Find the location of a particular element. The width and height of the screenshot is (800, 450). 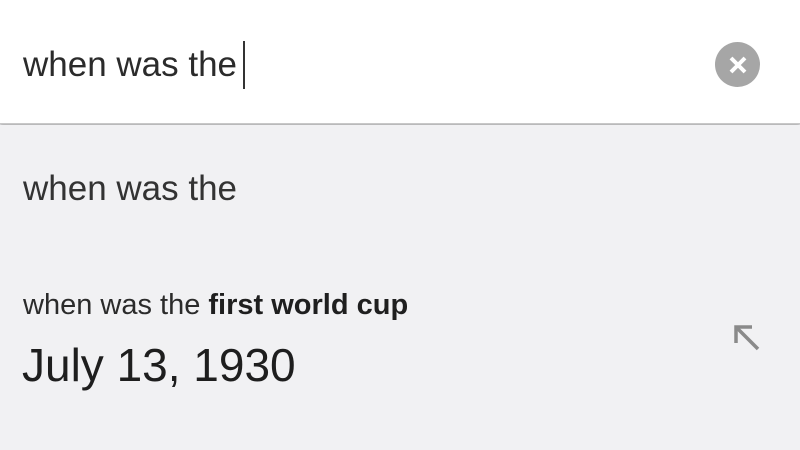

answer-query-prefix: when was the is located at coordinates (116, 305).